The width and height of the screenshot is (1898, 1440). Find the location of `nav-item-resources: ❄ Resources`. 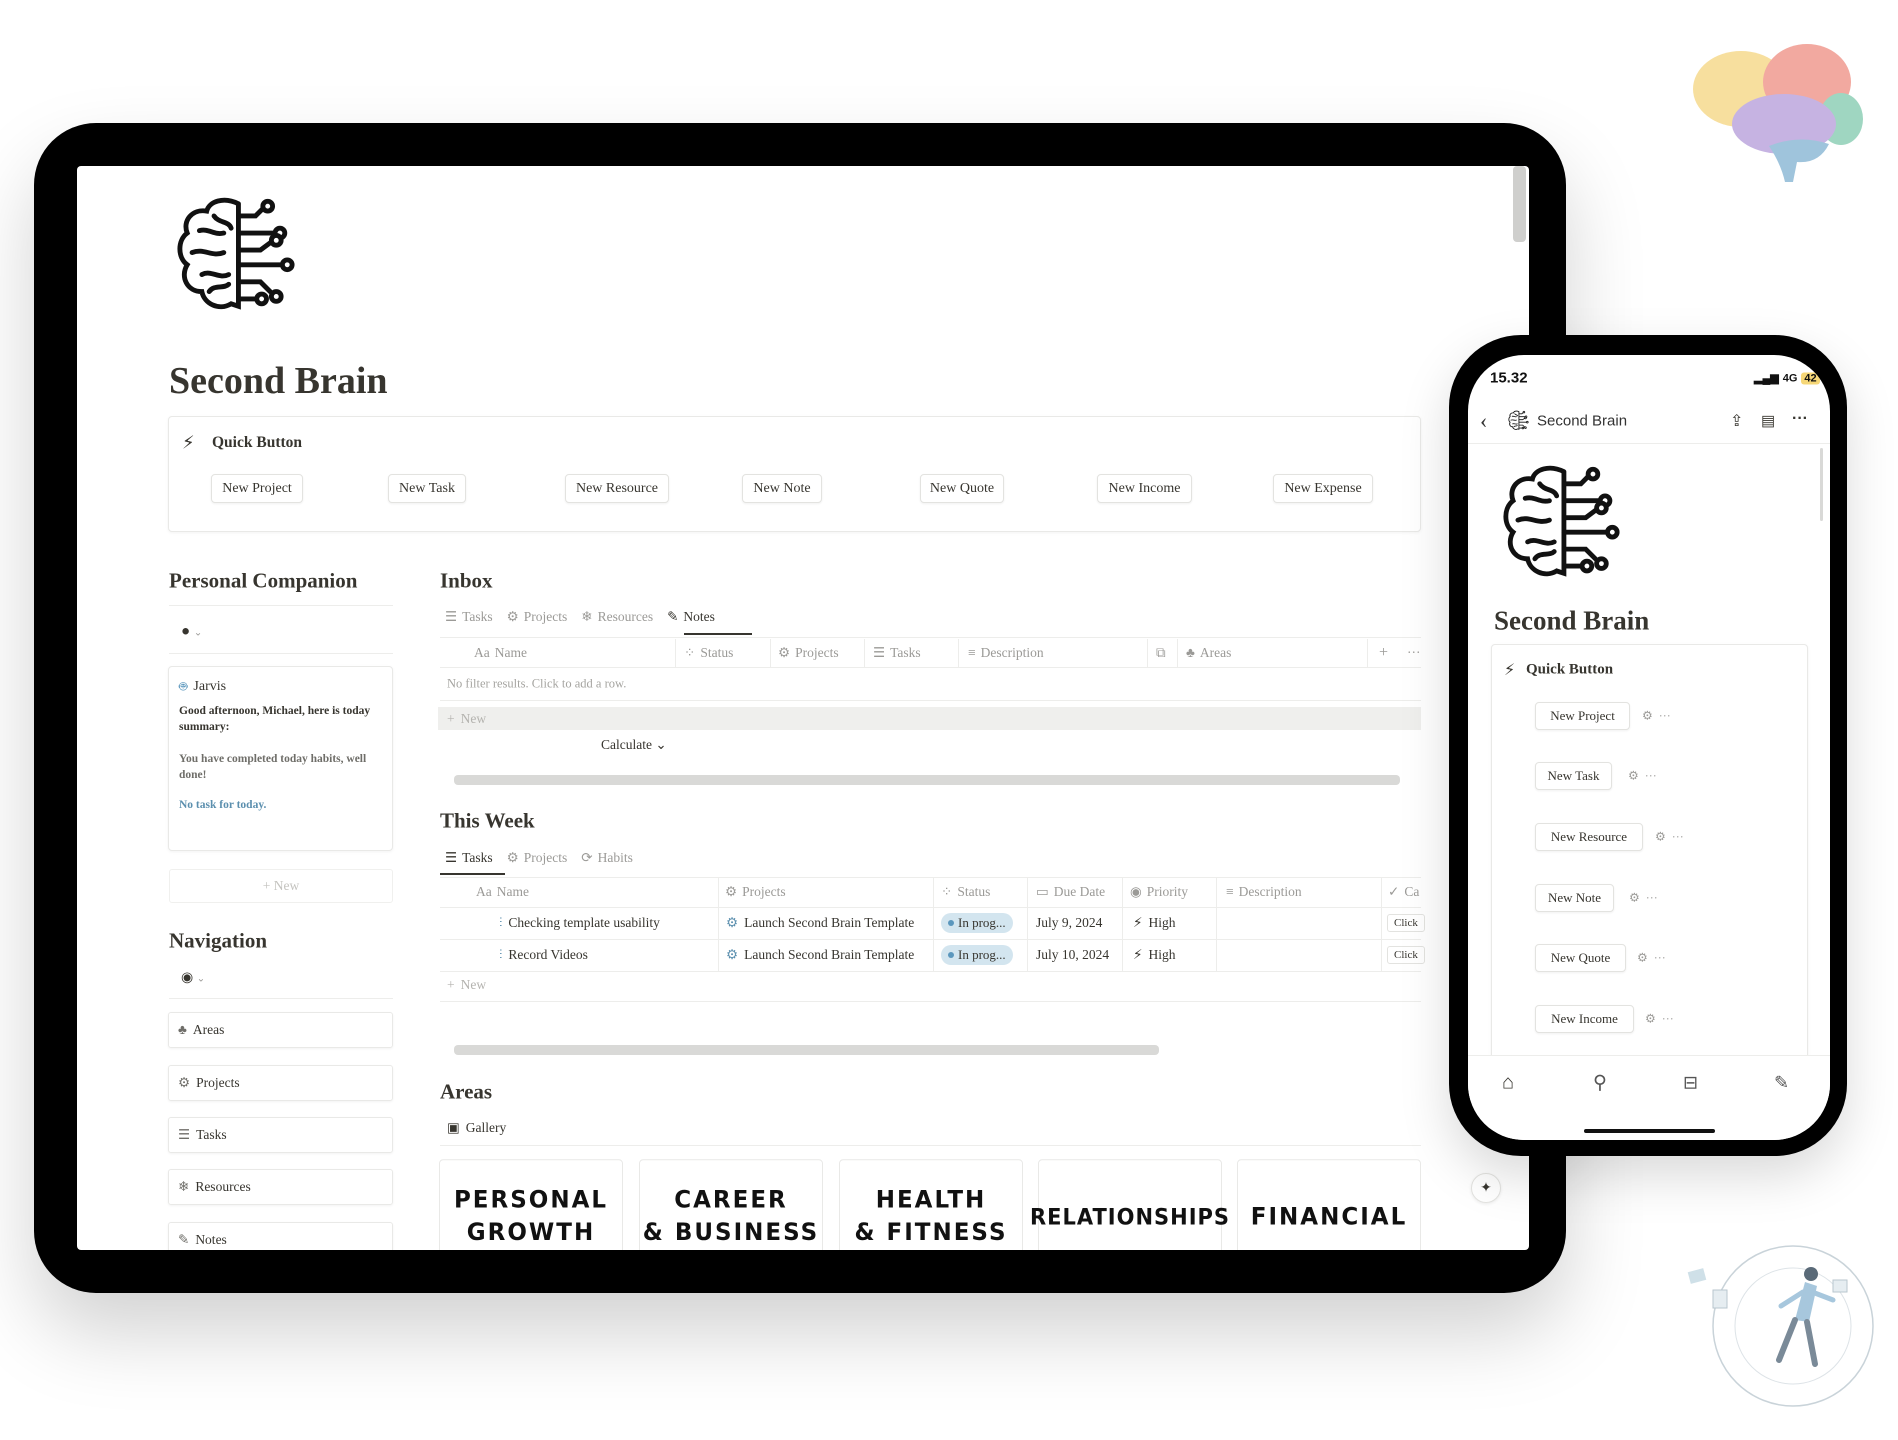

nav-item-resources: ❄ Resources is located at coordinates (280, 1187).